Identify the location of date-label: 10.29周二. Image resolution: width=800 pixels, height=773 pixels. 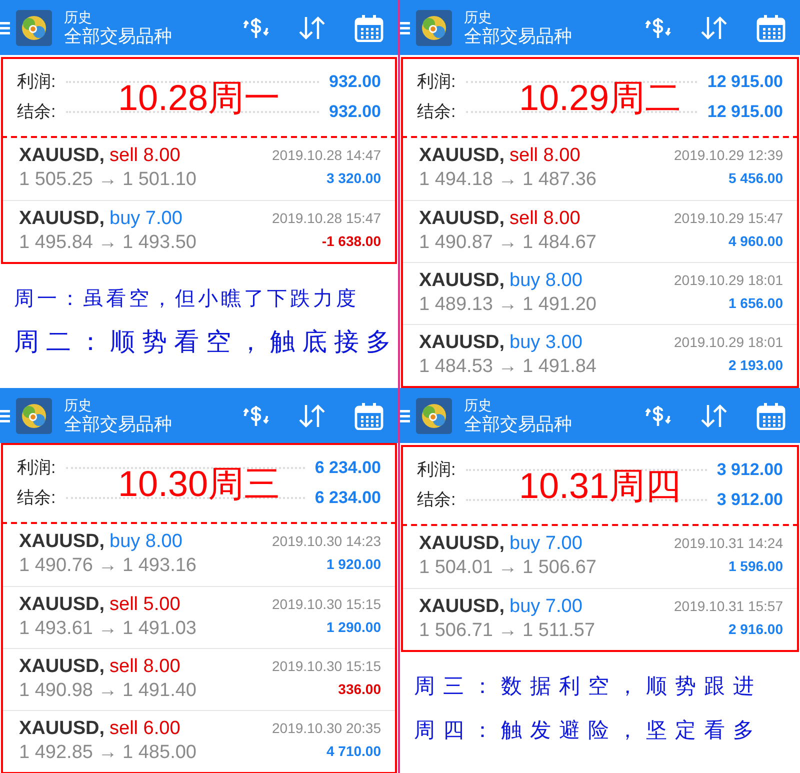
(600, 97).